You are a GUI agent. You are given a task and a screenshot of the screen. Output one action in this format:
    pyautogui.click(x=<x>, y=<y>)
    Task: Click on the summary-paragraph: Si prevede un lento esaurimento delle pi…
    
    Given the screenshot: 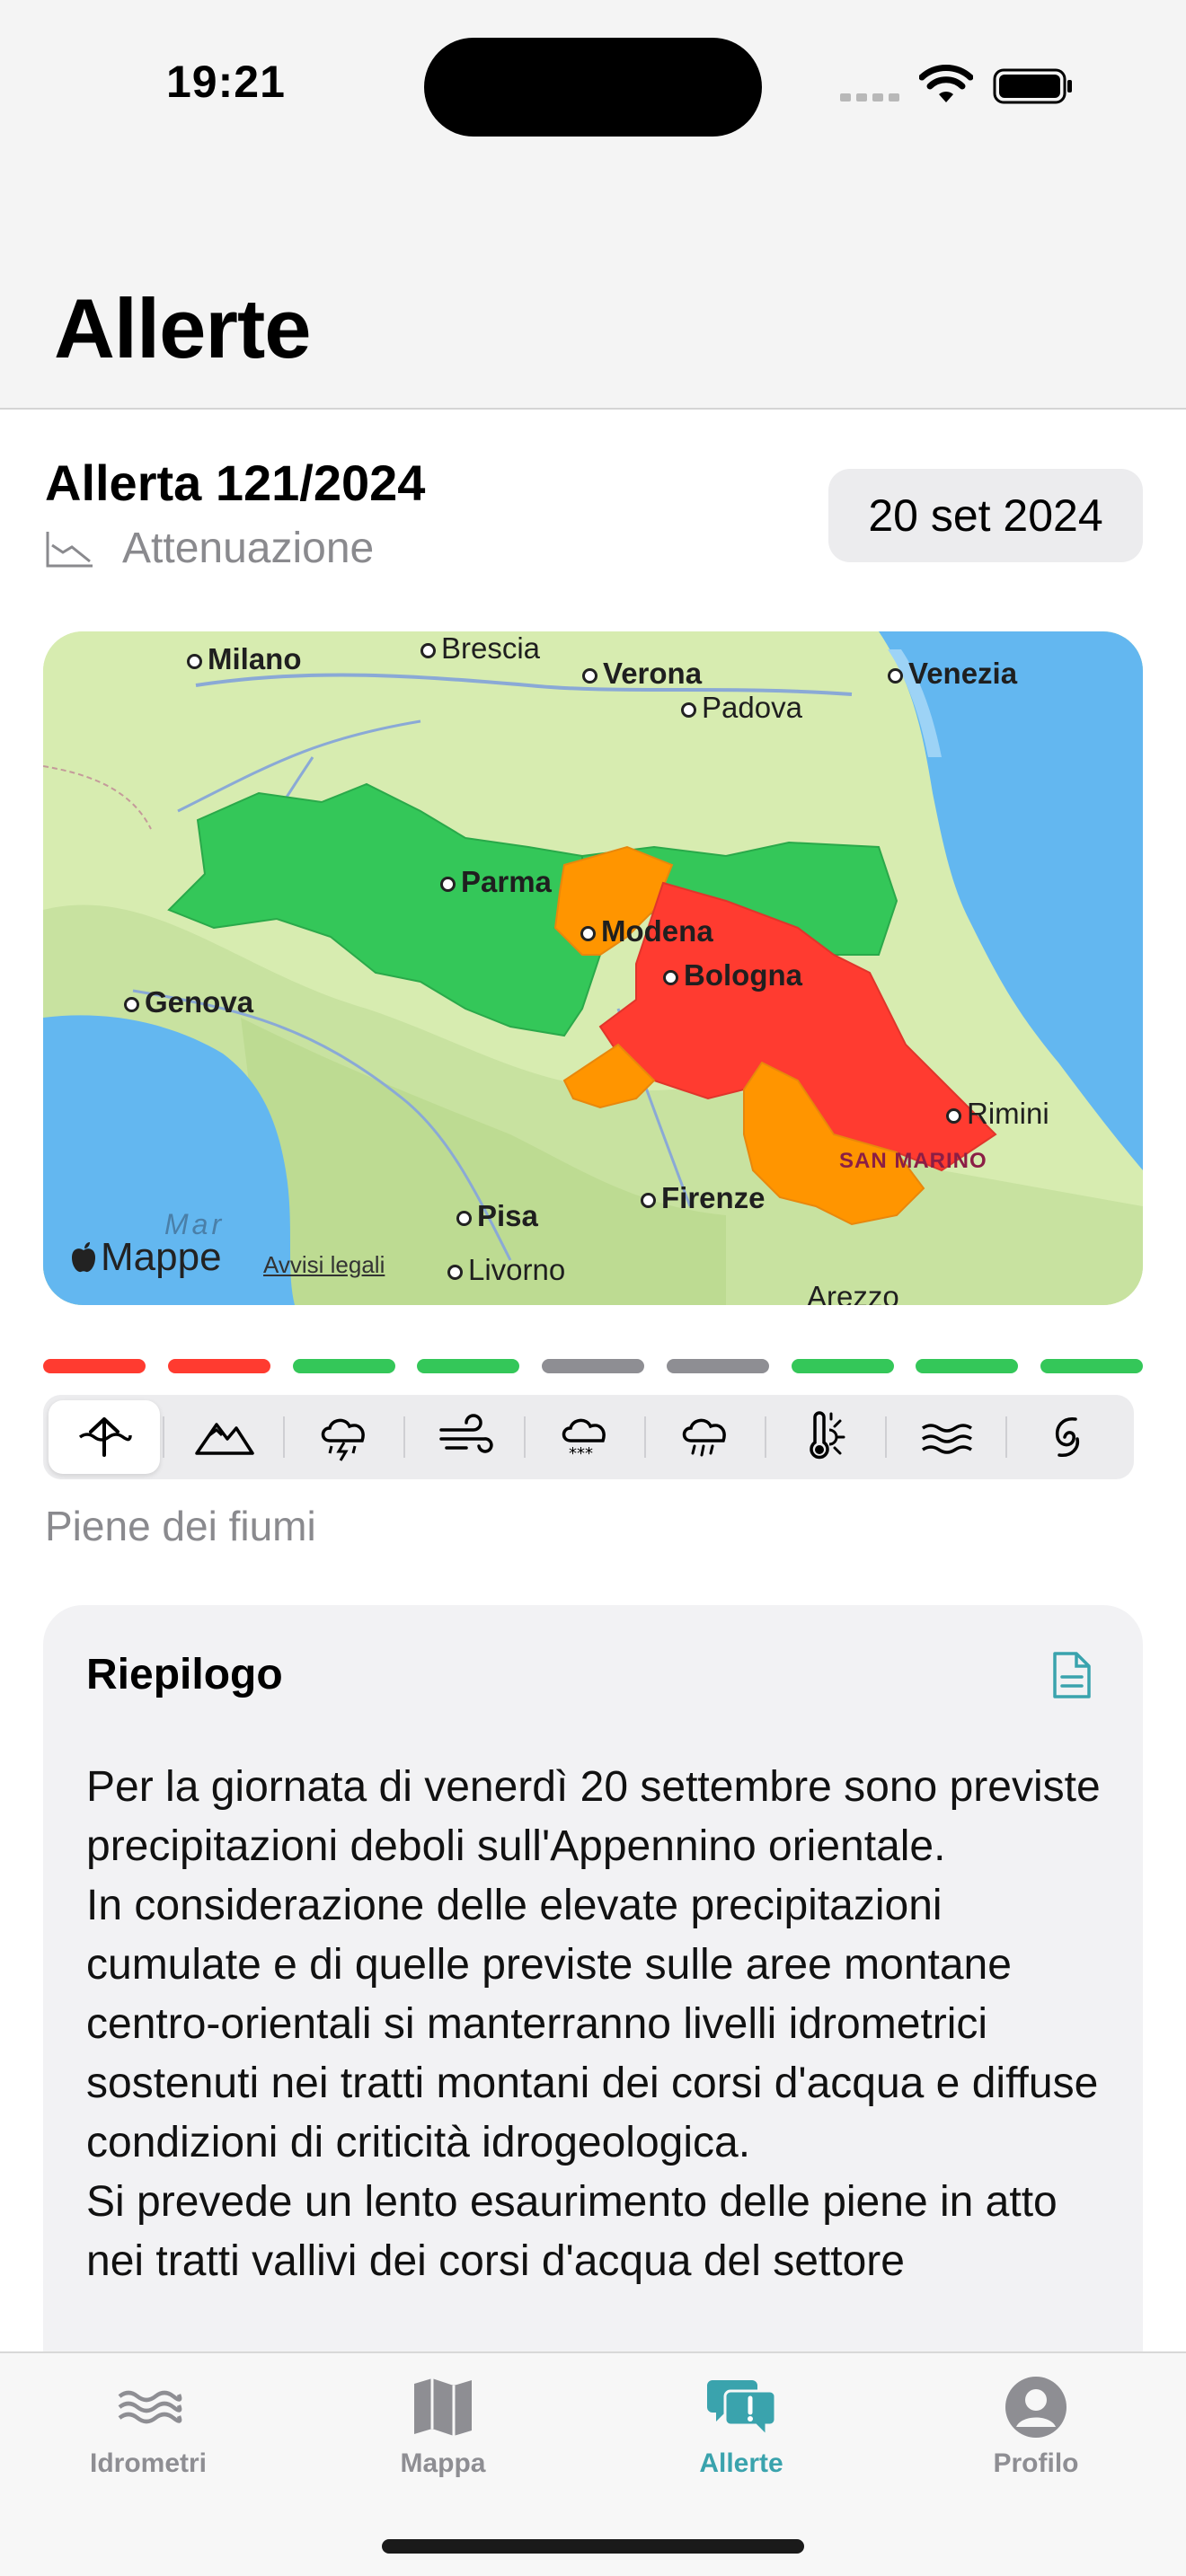 What is the action you would take?
    pyautogui.click(x=572, y=2231)
    